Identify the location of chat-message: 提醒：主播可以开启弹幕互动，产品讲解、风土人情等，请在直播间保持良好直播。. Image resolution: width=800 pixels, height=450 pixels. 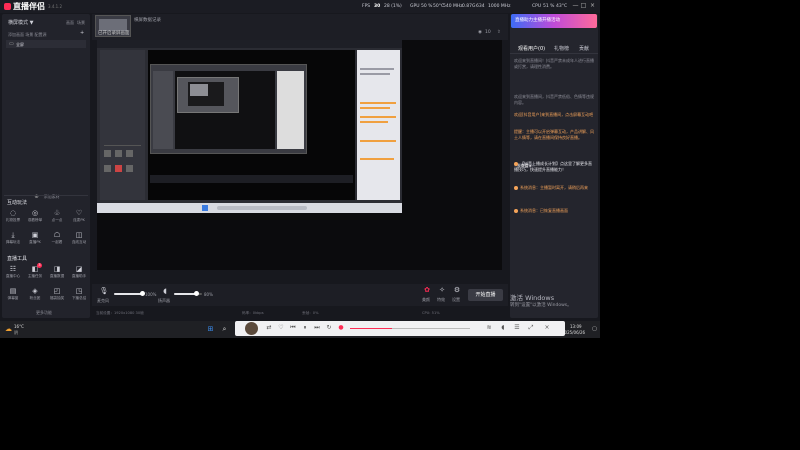
(554, 134).